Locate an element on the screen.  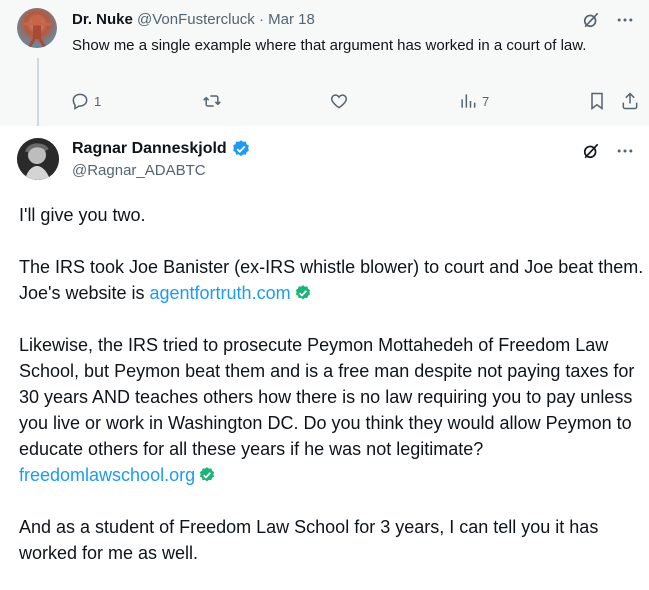
like-button is located at coordinates (339, 101).